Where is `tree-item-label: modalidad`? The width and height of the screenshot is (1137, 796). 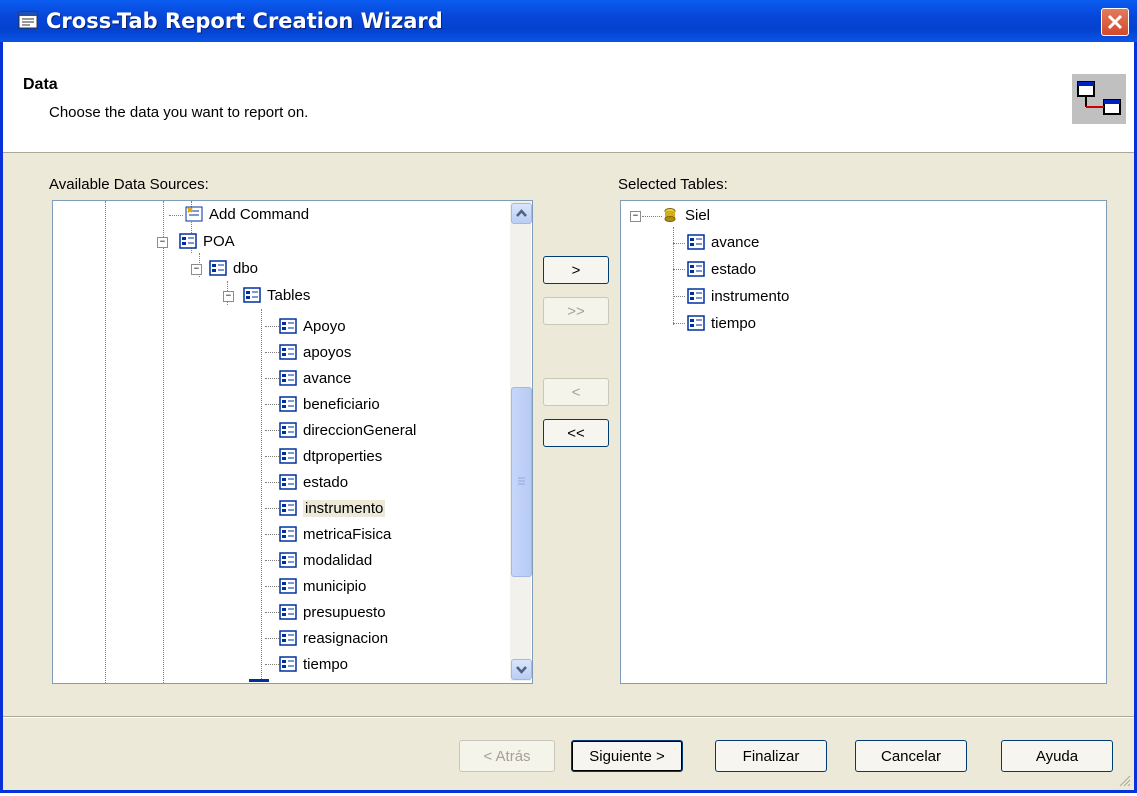
tree-item-label: modalidad is located at coordinates (338, 560).